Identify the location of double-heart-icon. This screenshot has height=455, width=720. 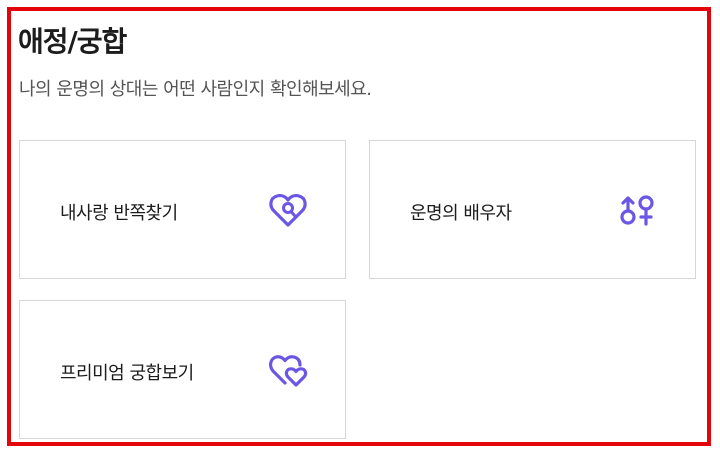
(288, 370).